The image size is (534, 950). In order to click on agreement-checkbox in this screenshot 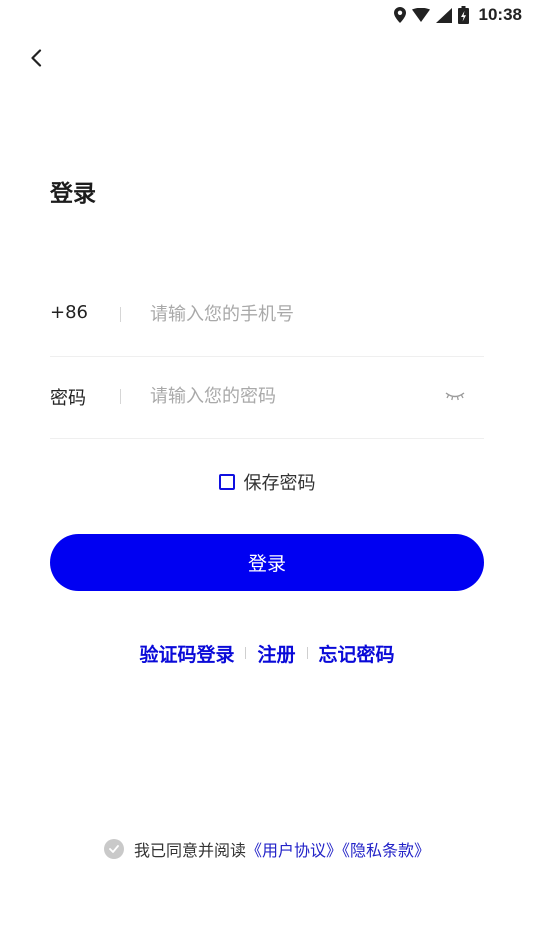, I will do `click(113, 849)`.